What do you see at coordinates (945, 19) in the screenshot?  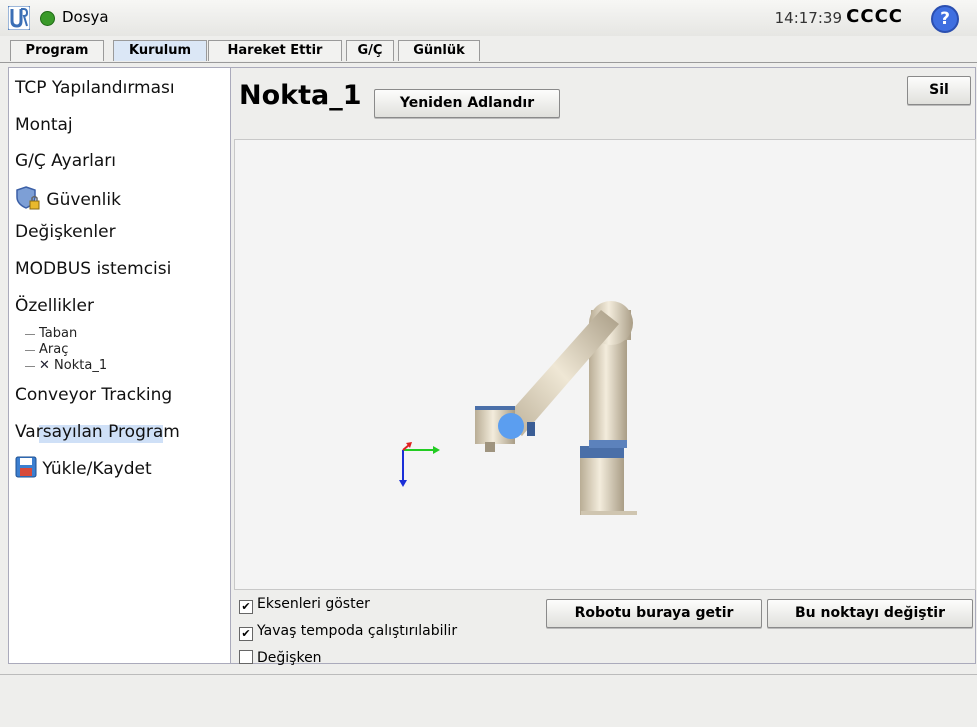 I see `help-icon: ?` at bounding box center [945, 19].